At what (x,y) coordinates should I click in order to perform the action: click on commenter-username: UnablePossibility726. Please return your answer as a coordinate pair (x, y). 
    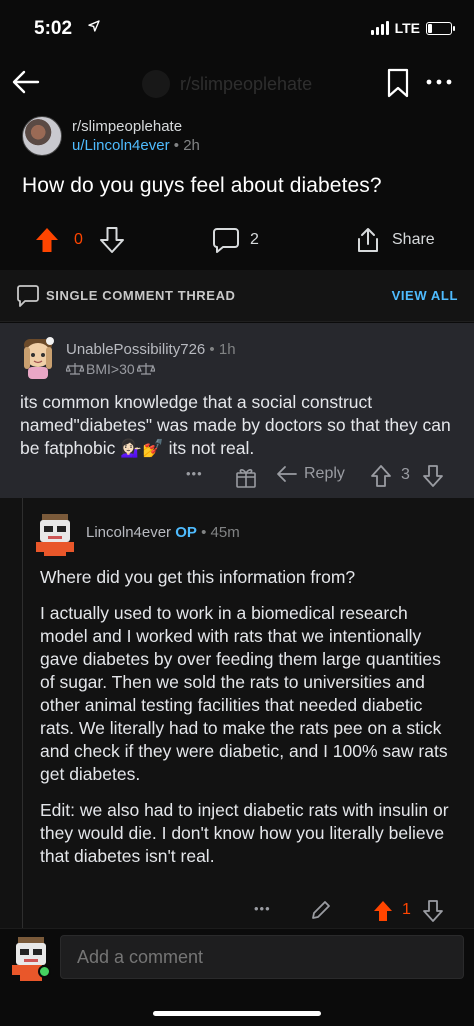
    Looking at the image, I should click on (135, 349).